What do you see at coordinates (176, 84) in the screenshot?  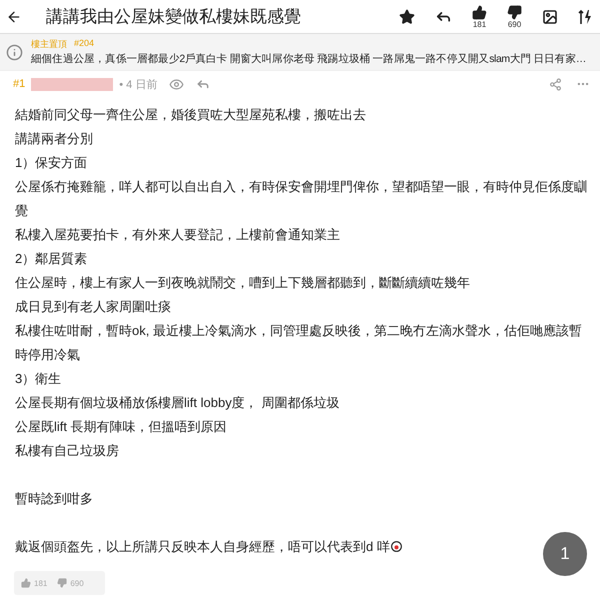 I see `eye-icon` at bounding box center [176, 84].